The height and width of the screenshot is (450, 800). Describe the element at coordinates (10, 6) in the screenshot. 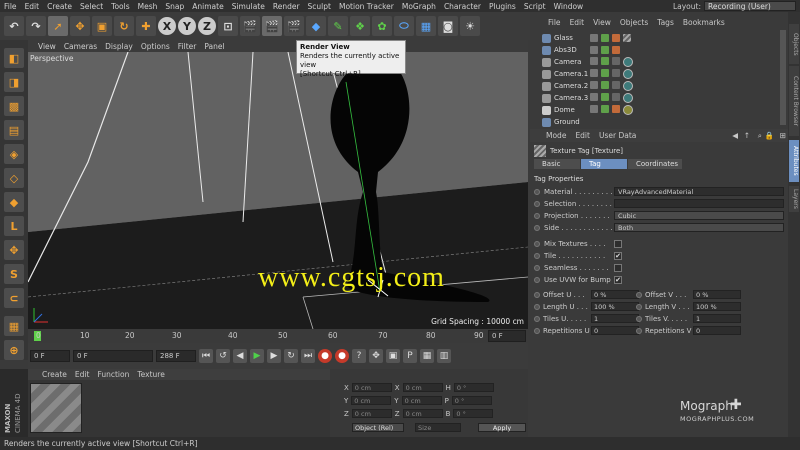

I see `menu-file: File` at that location.